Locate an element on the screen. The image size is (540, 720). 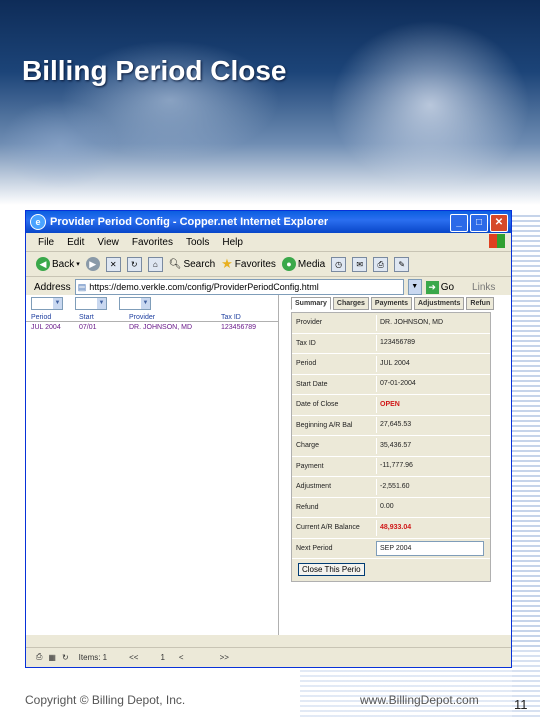
filter-start-select is located at coordinates (91, 303).